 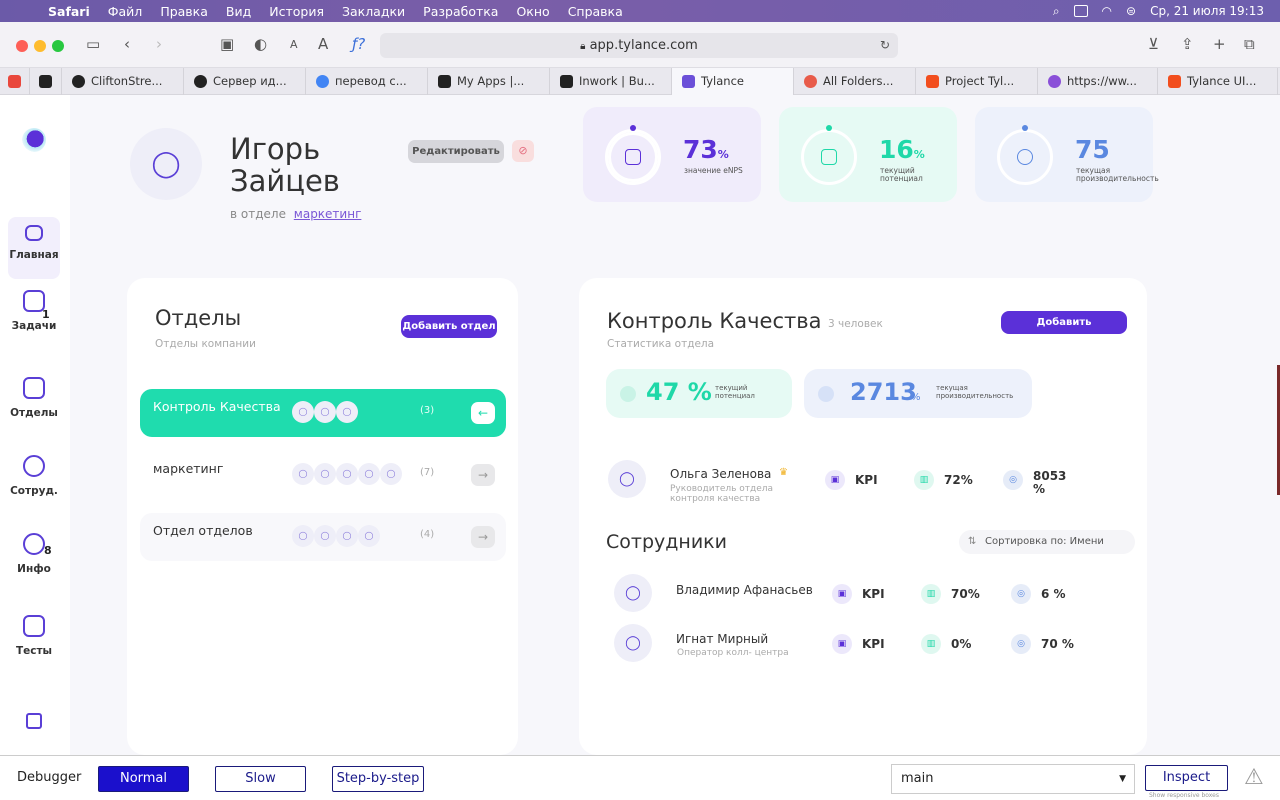 I want to click on department-link: маркетинг, so click(x=328, y=214).